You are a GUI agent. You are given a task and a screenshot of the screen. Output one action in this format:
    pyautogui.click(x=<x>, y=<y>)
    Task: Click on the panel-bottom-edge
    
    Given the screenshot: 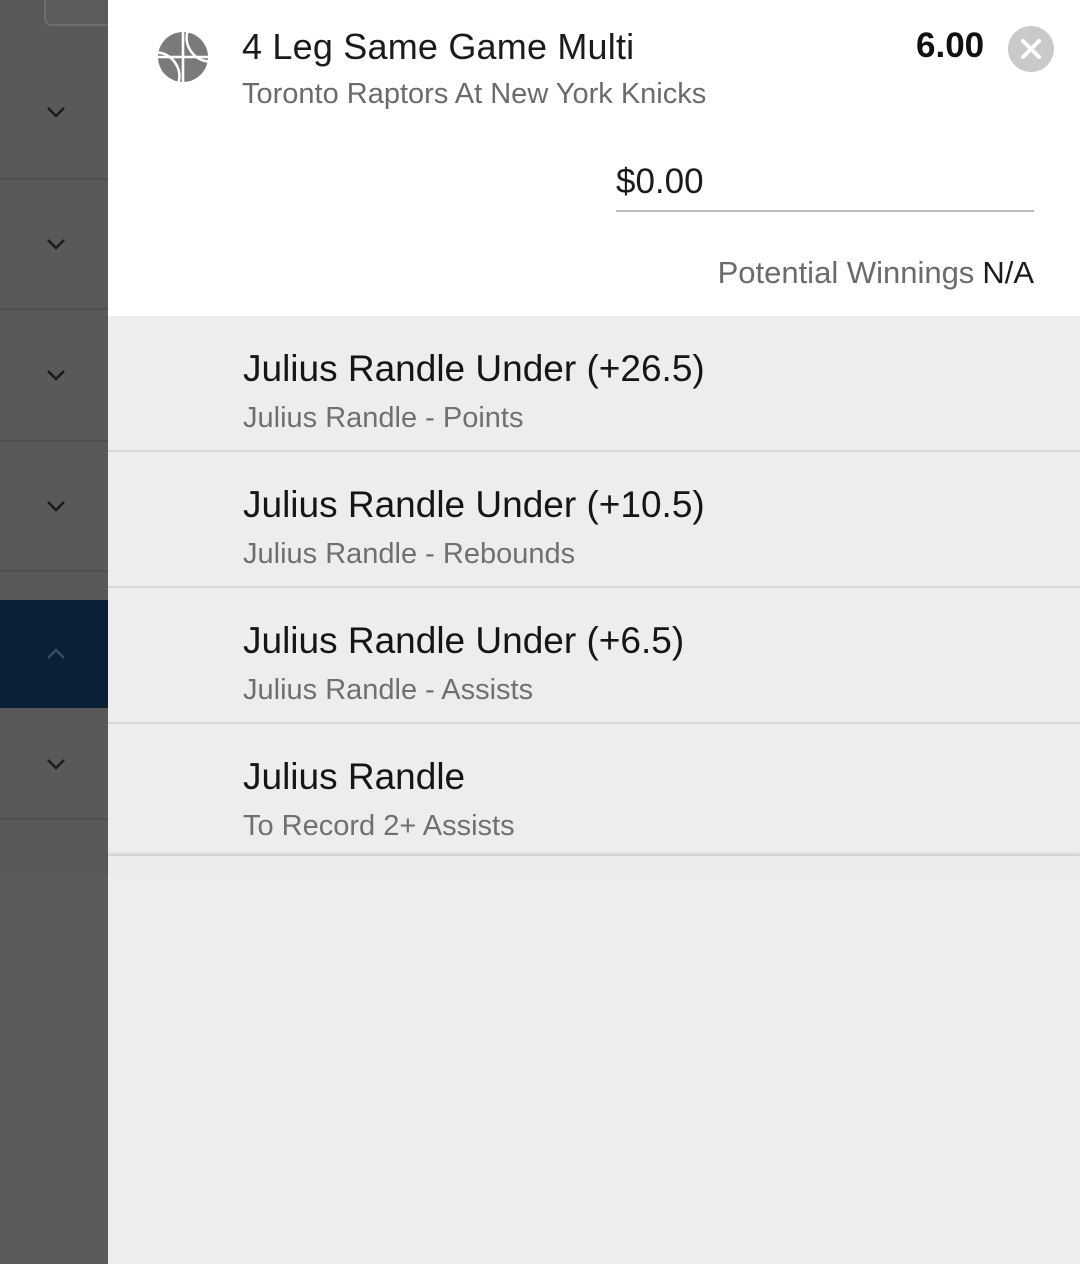 What is the action you would take?
    pyautogui.click(x=594, y=866)
    